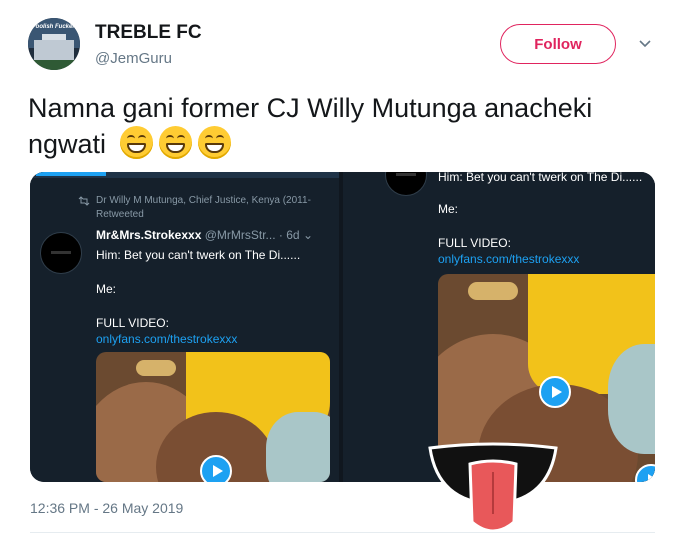 This screenshot has width=685, height=535. Describe the element at coordinates (645, 43) in the screenshot. I see `chevron-down-icon` at that location.